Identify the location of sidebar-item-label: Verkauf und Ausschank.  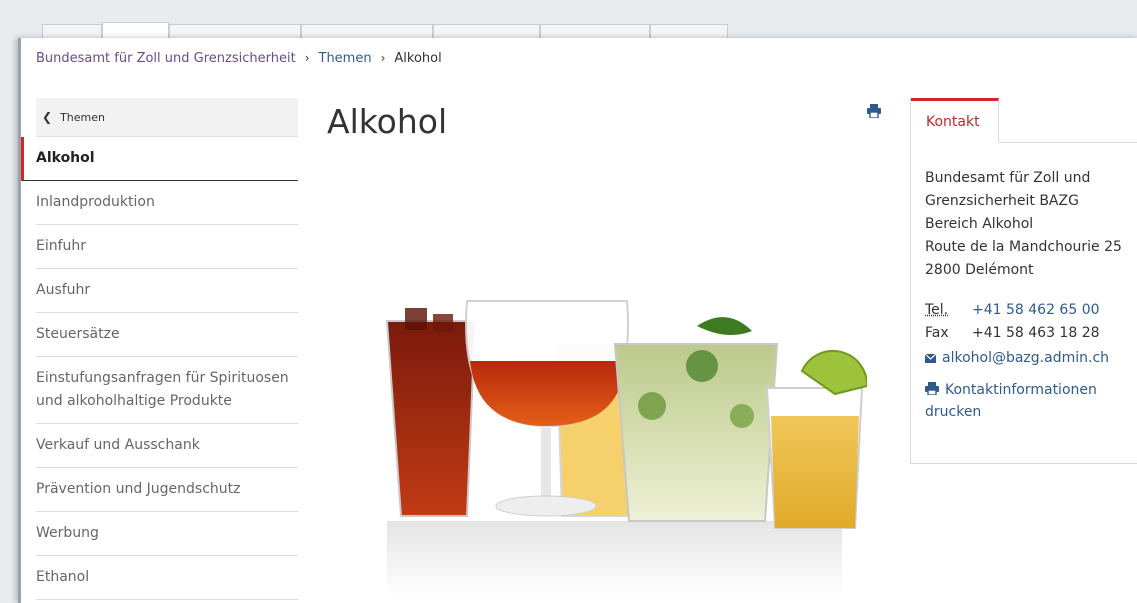
(118, 445).